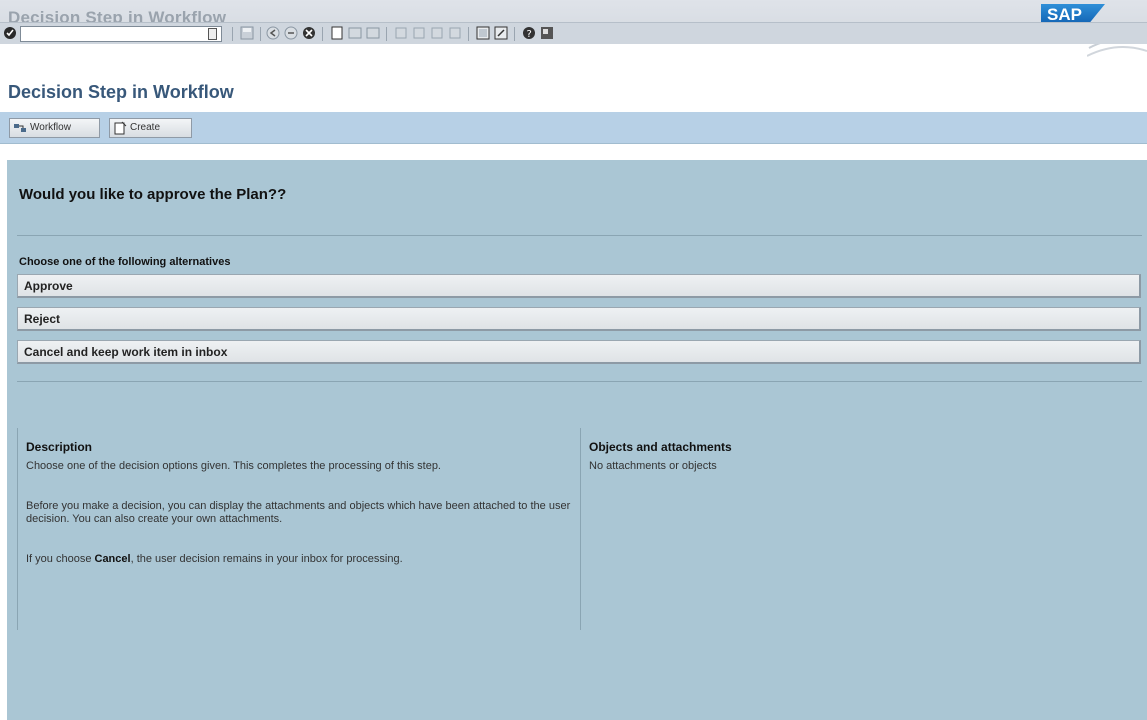  I want to click on cancel-icon, so click(309, 33).